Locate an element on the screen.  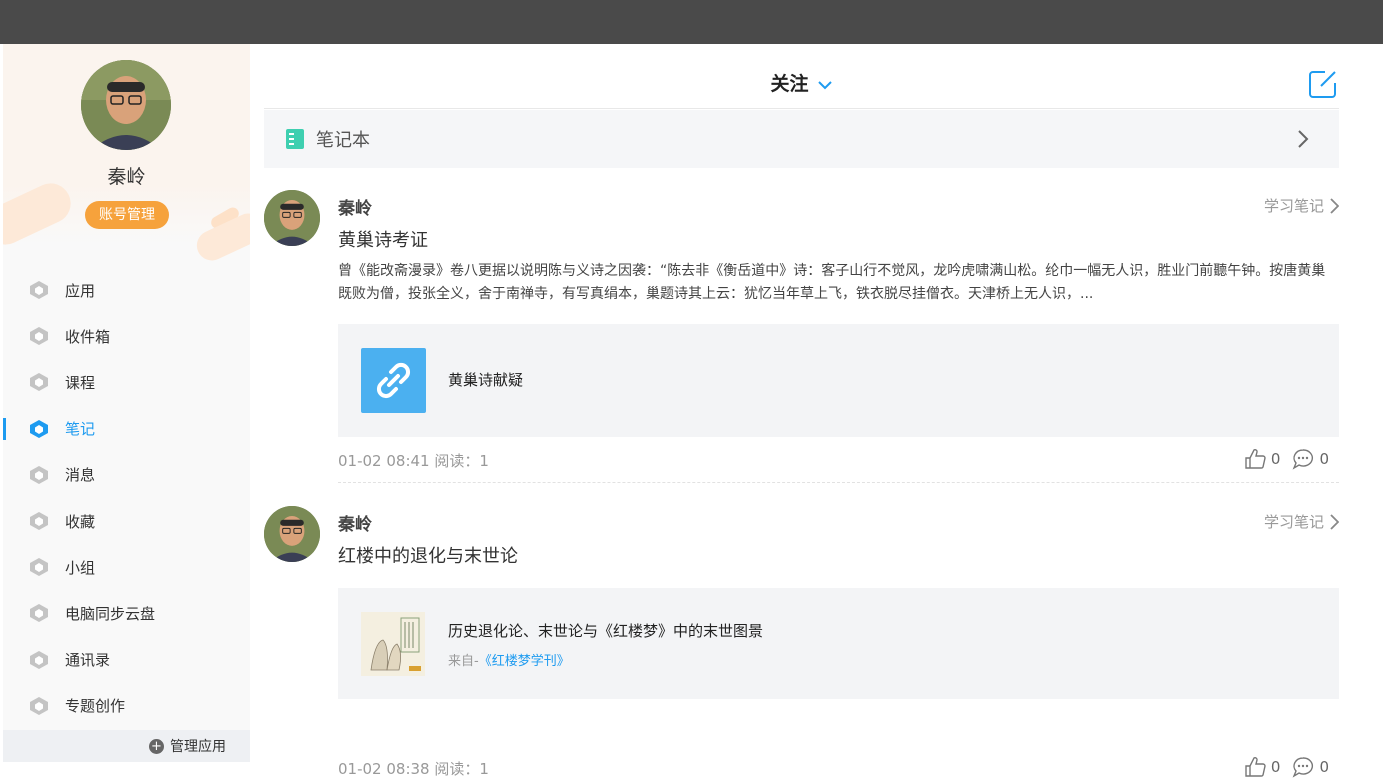
attachment-source: 来自-《红楼梦学刊》 is located at coordinates (509, 659).